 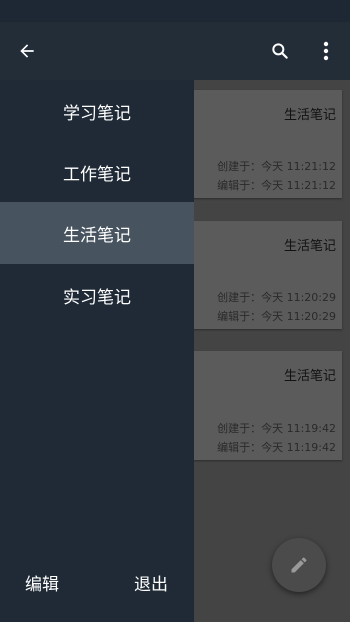 What do you see at coordinates (97, 233) in the screenshot?
I see `drawer-item-life: 生活笔记` at bounding box center [97, 233].